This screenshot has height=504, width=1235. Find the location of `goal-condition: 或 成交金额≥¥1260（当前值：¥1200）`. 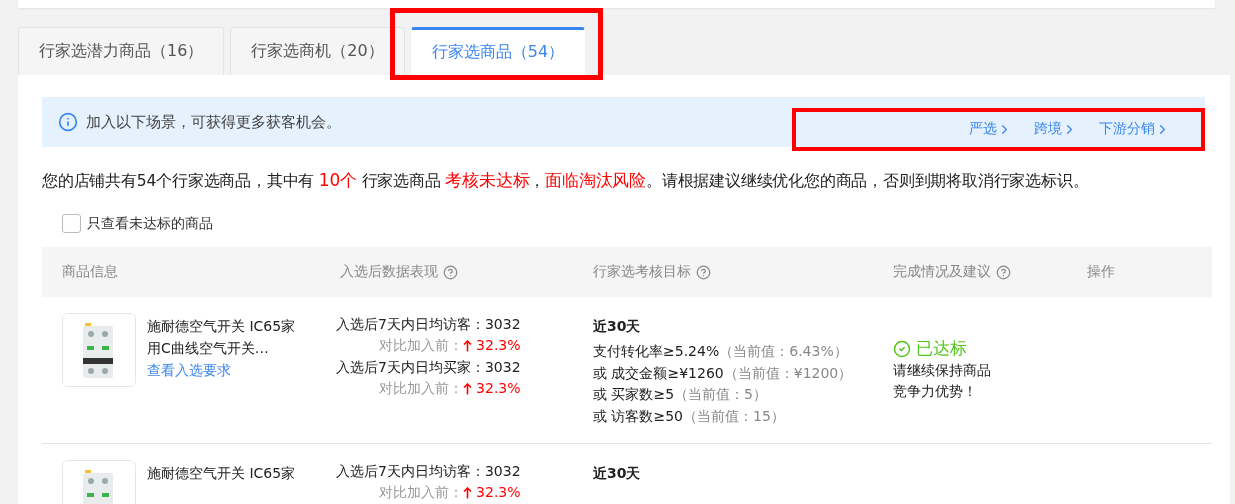

goal-condition: 或 成交金额≥¥1260（当前值：¥1200） is located at coordinates (723, 373).